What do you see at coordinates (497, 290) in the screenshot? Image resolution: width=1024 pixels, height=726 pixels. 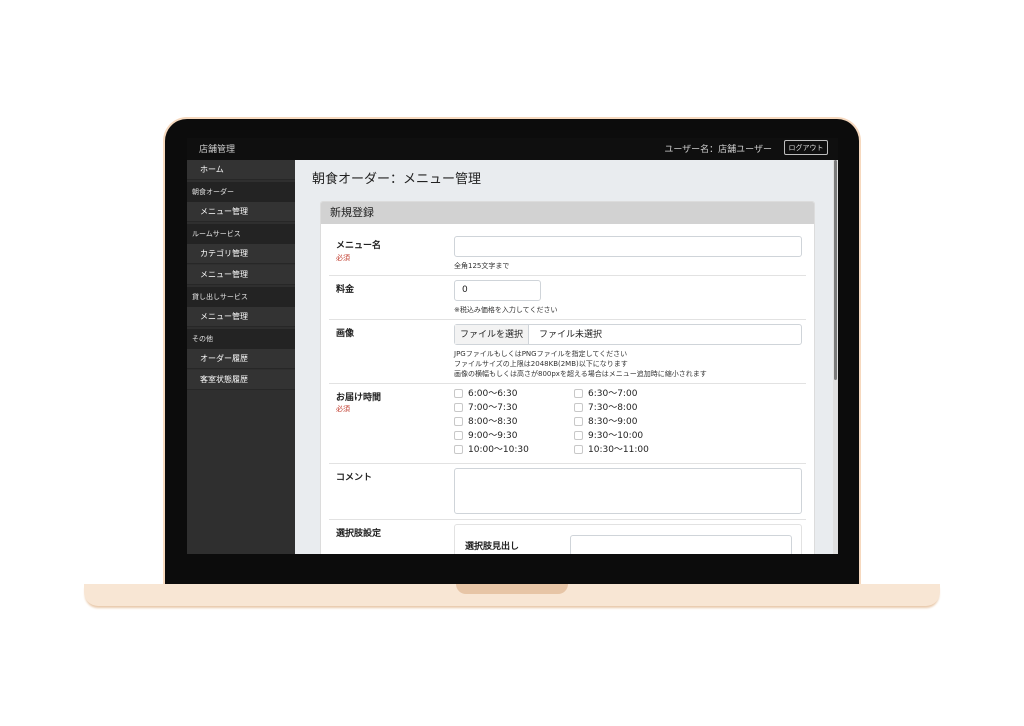 I see `price-input: 0` at bounding box center [497, 290].